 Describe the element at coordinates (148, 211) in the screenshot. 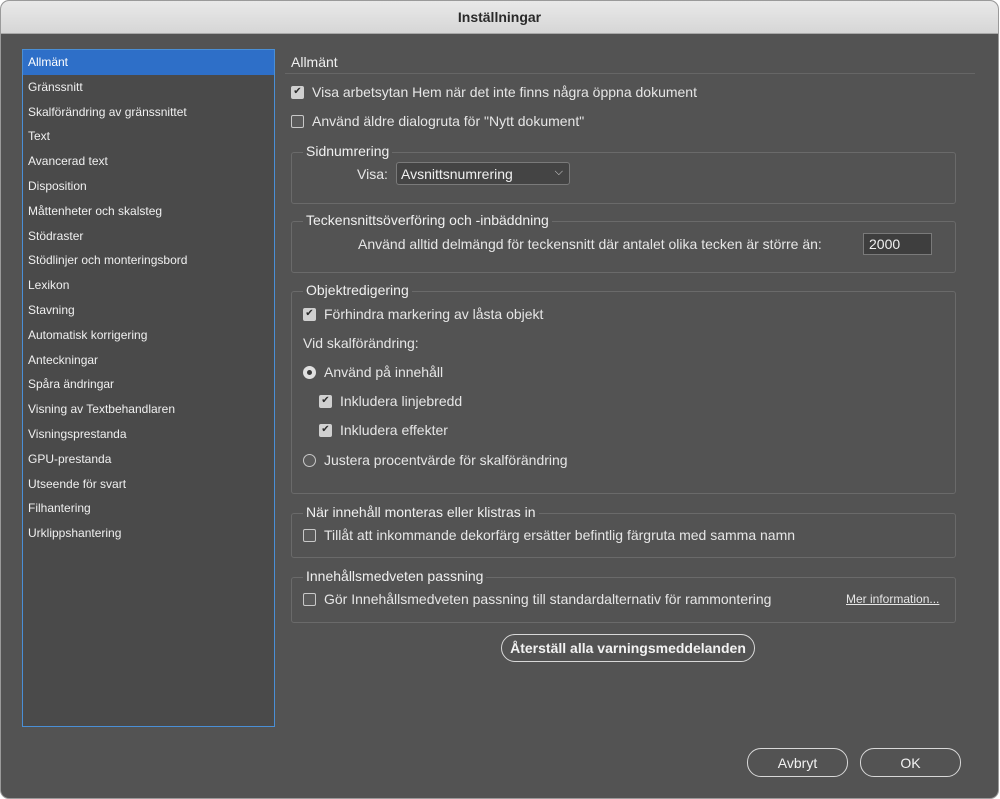

I see `sidebar-item-units: Måttenheter och skalsteg` at that location.